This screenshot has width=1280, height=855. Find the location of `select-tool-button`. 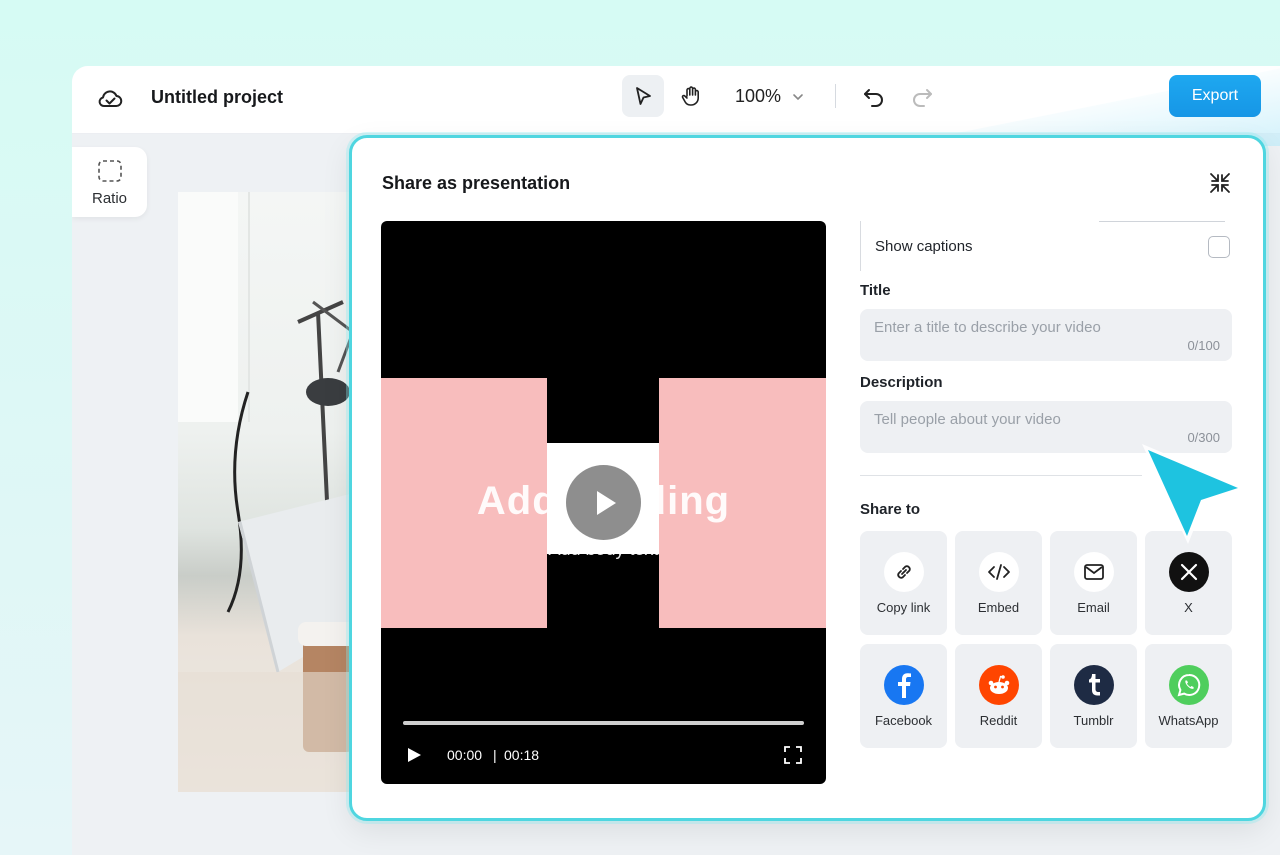

select-tool-button is located at coordinates (643, 96).